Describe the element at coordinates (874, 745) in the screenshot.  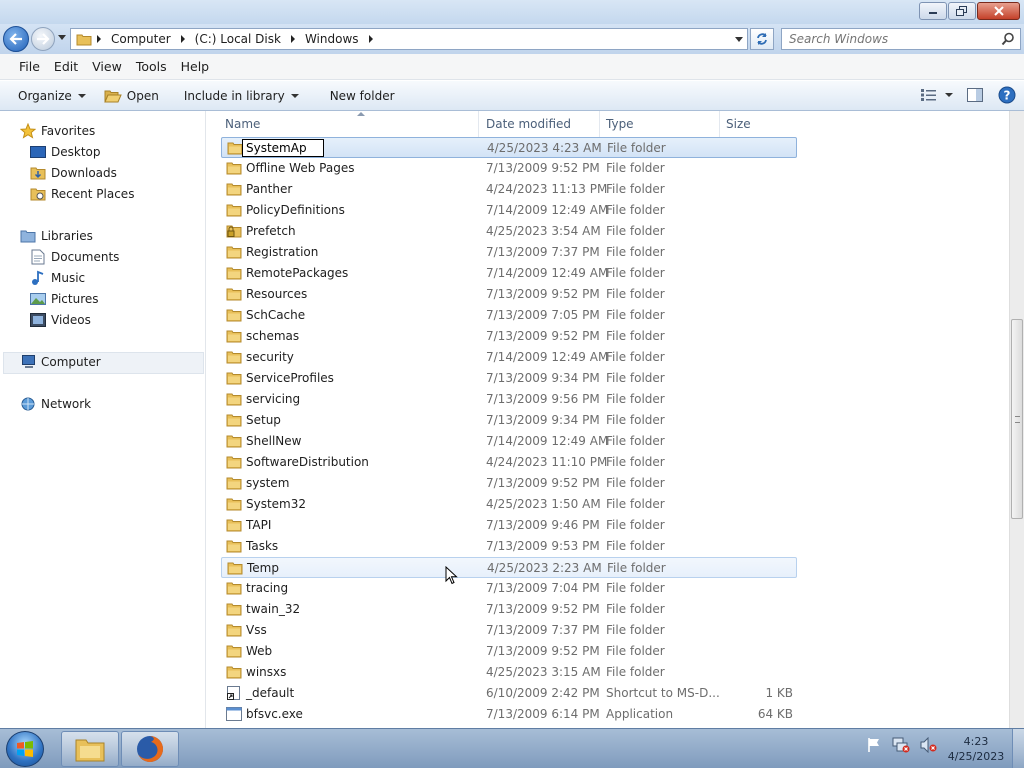
I see `action-center-flag-icon` at that location.